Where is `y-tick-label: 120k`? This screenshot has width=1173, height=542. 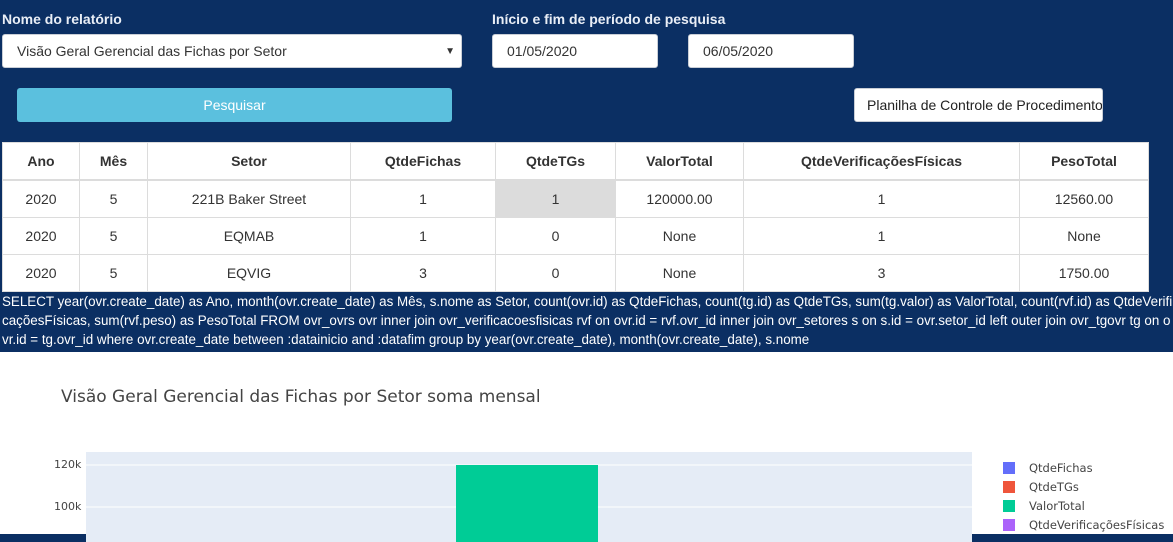 y-tick-label: 120k is located at coordinates (68, 464).